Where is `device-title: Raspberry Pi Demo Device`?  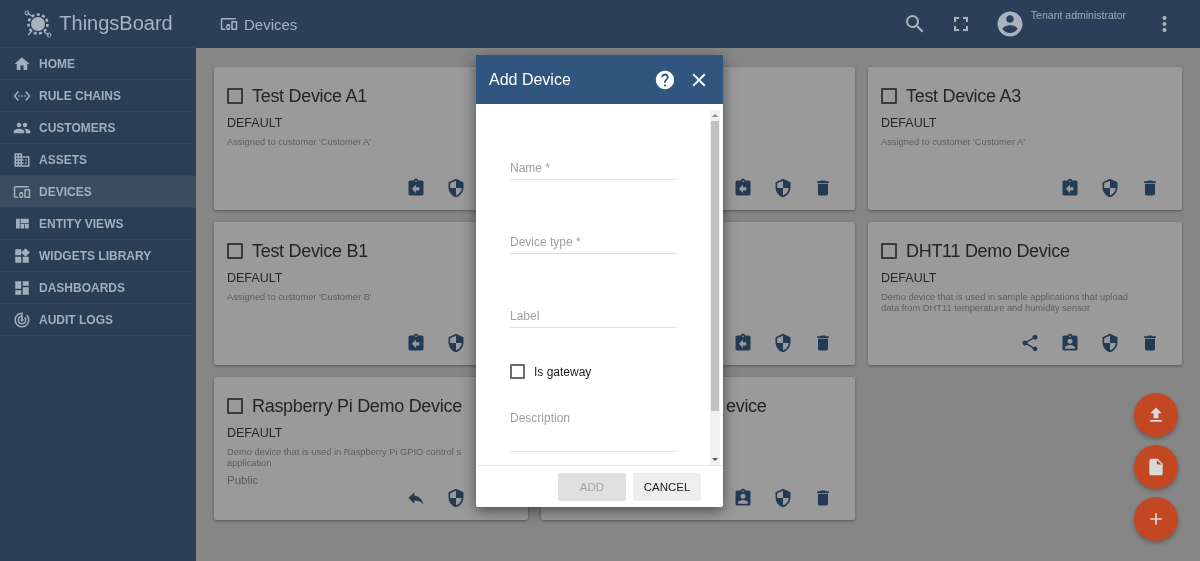 device-title: Raspberry Pi Demo Device is located at coordinates (357, 406).